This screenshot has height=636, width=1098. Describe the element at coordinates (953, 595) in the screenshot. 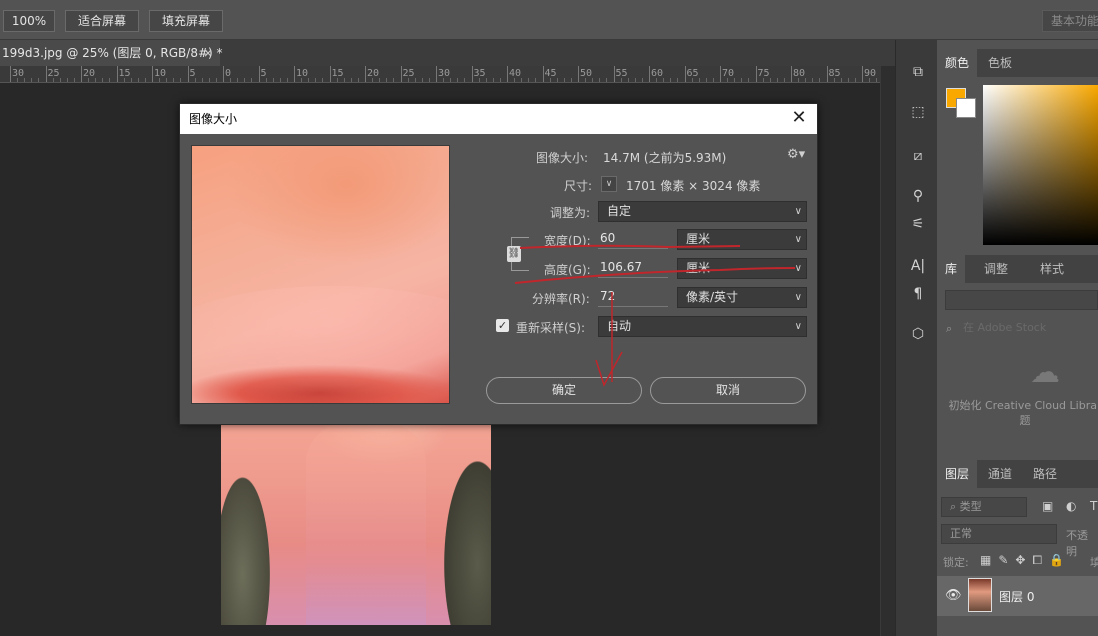

I see `visibility-eye-icon: 👁` at that location.